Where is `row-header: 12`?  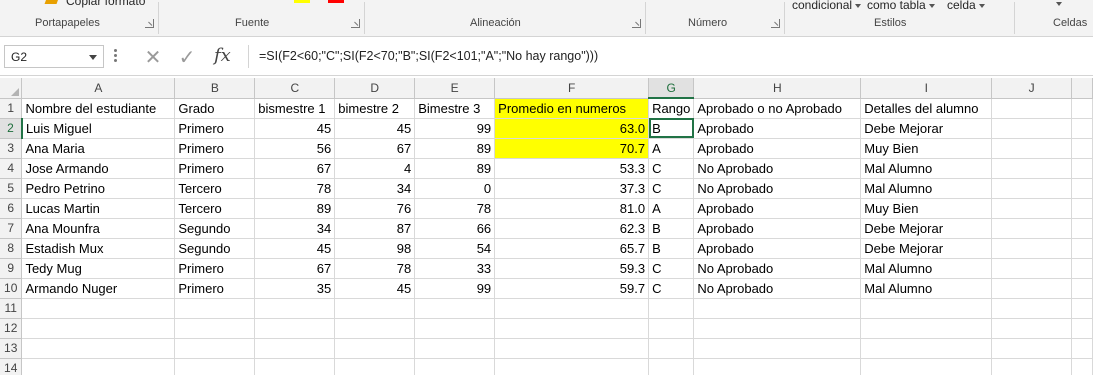
row-header: 12 is located at coordinates (11, 328).